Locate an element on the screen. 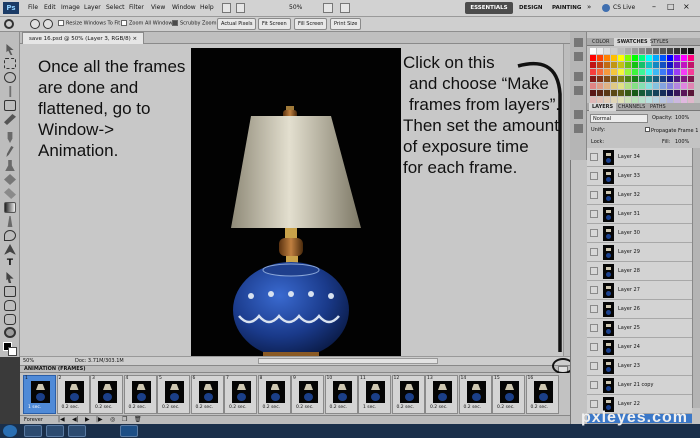 The height and width of the screenshot is (438, 700). 3d-rotate-tool-icon is located at coordinates (10, 305).